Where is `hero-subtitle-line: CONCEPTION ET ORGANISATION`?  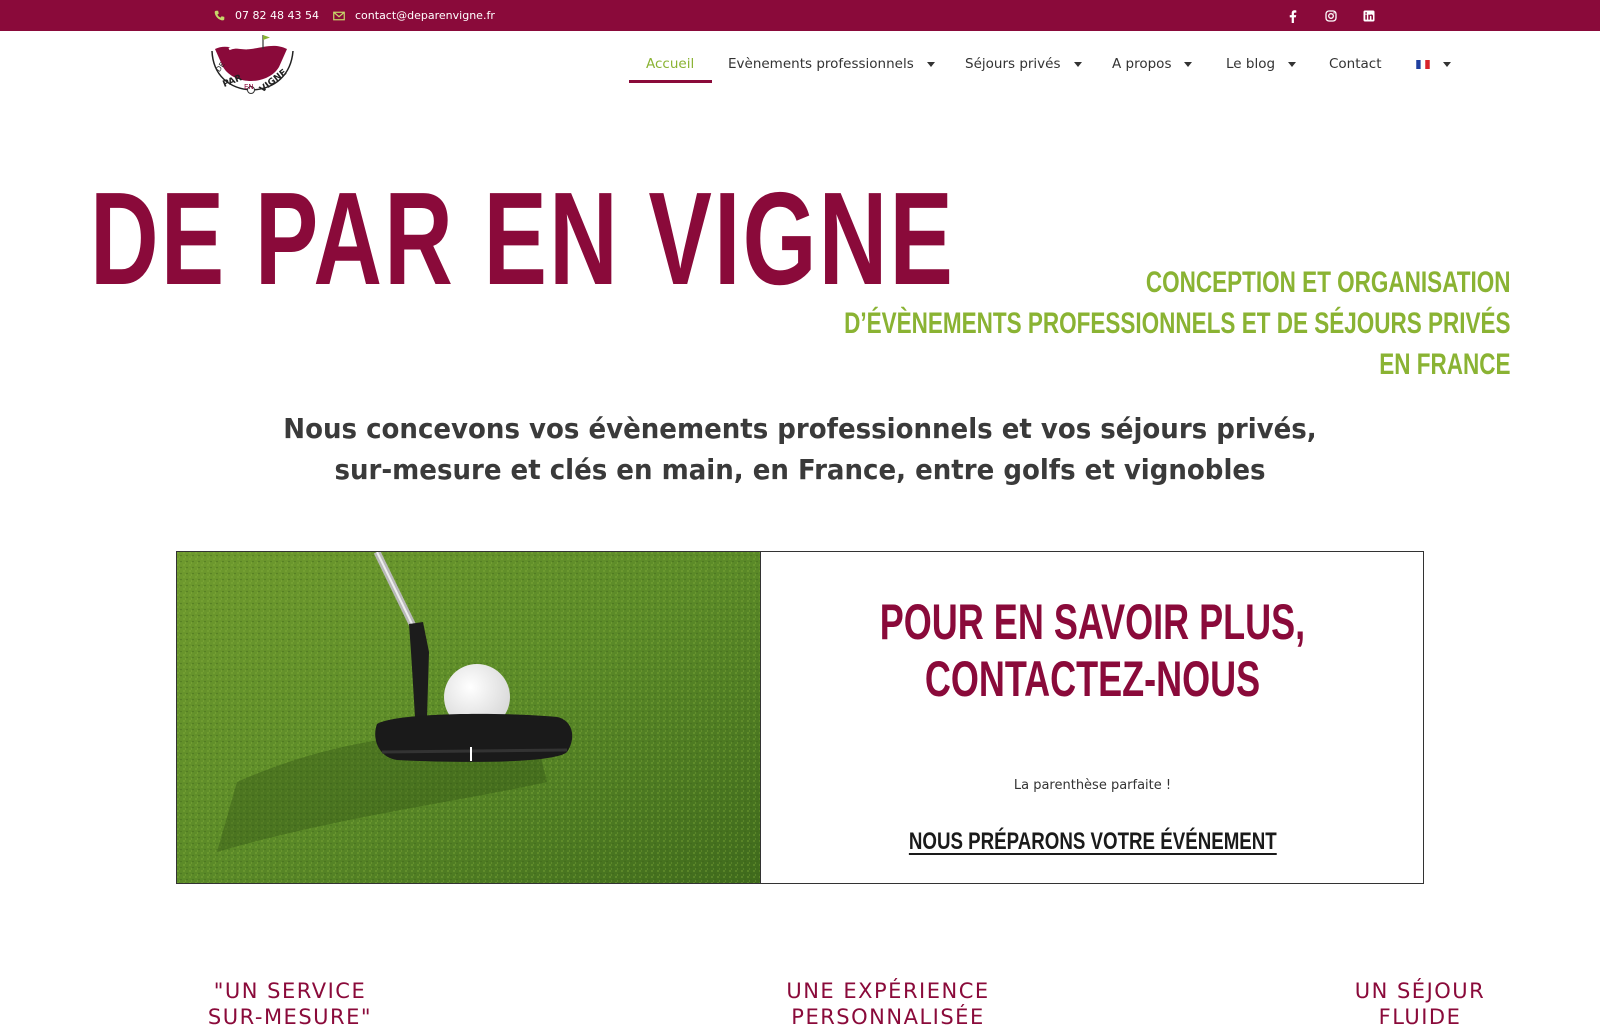 hero-subtitle-line: CONCEPTION ET ORGANISATION is located at coordinates (1328, 282).